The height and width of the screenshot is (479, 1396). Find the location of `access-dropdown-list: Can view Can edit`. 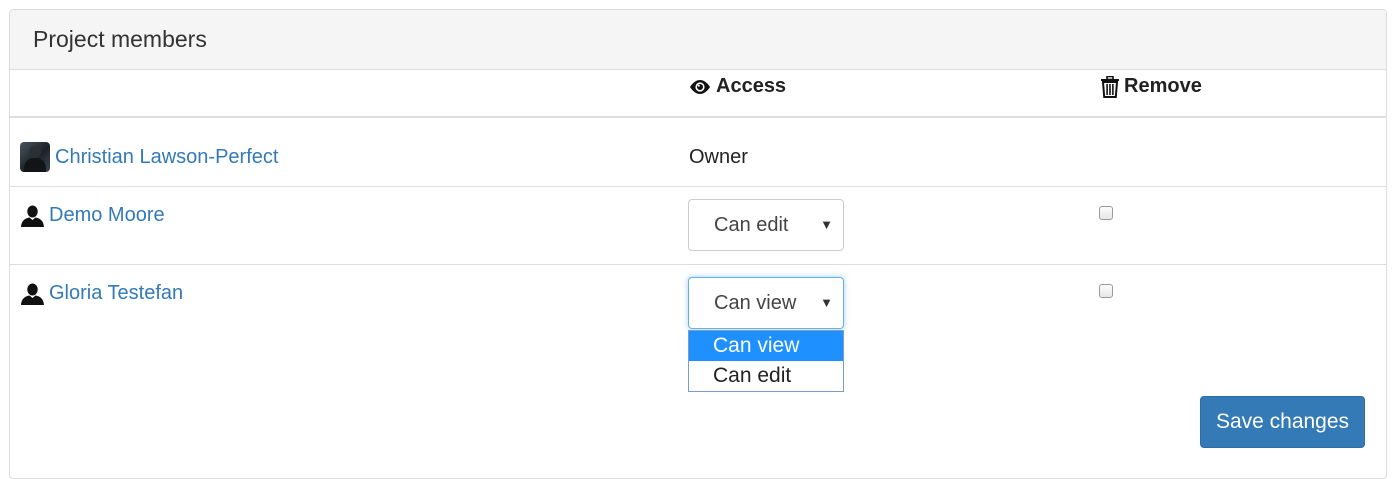

access-dropdown-list: Can view Can edit is located at coordinates (766, 361).